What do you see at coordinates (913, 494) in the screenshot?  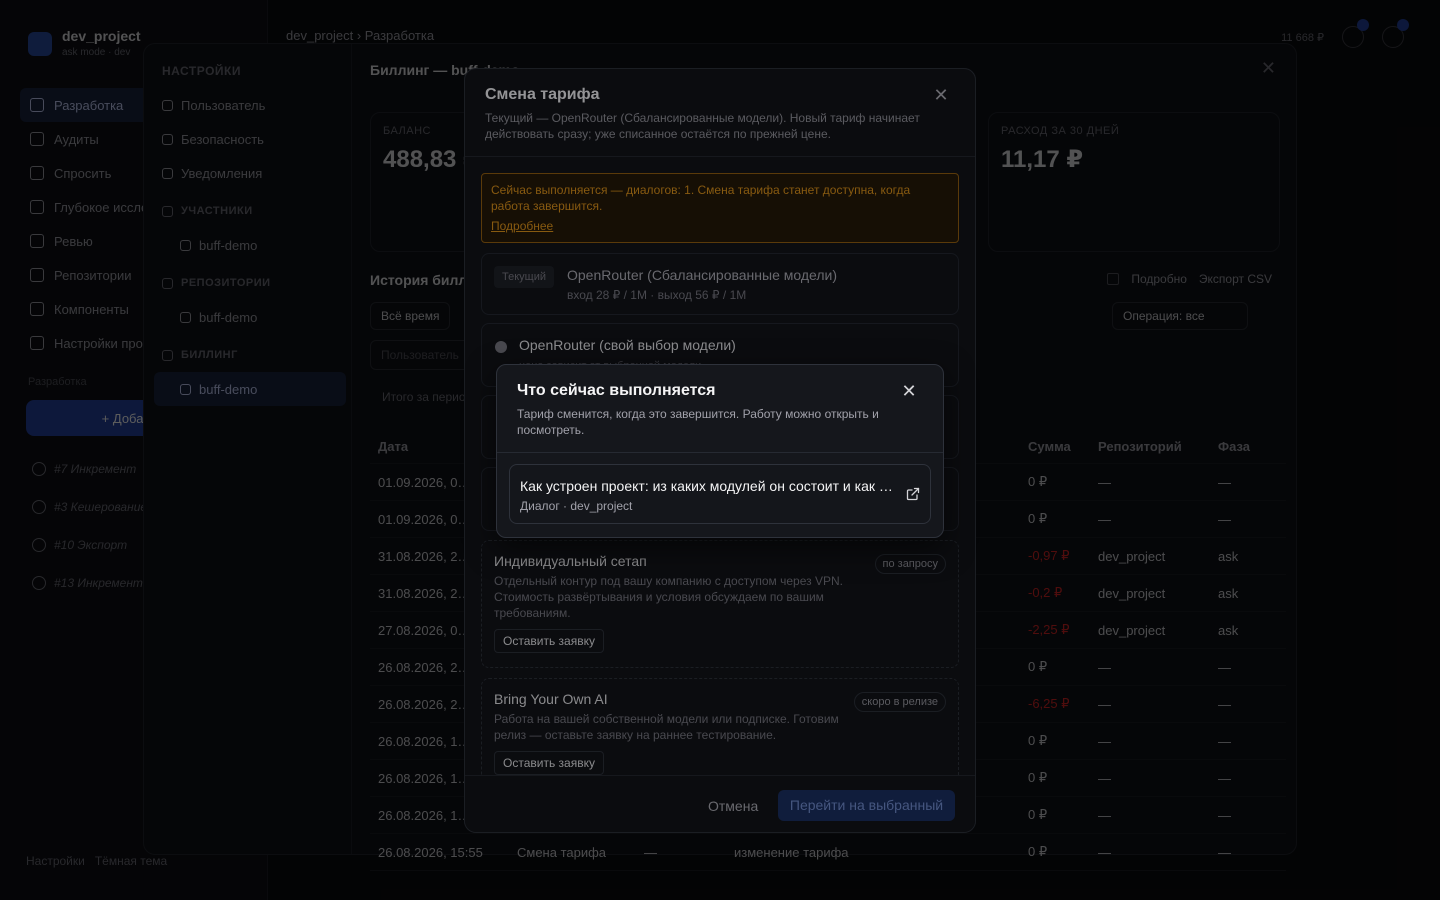 I see `external-link-icon` at bounding box center [913, 494].